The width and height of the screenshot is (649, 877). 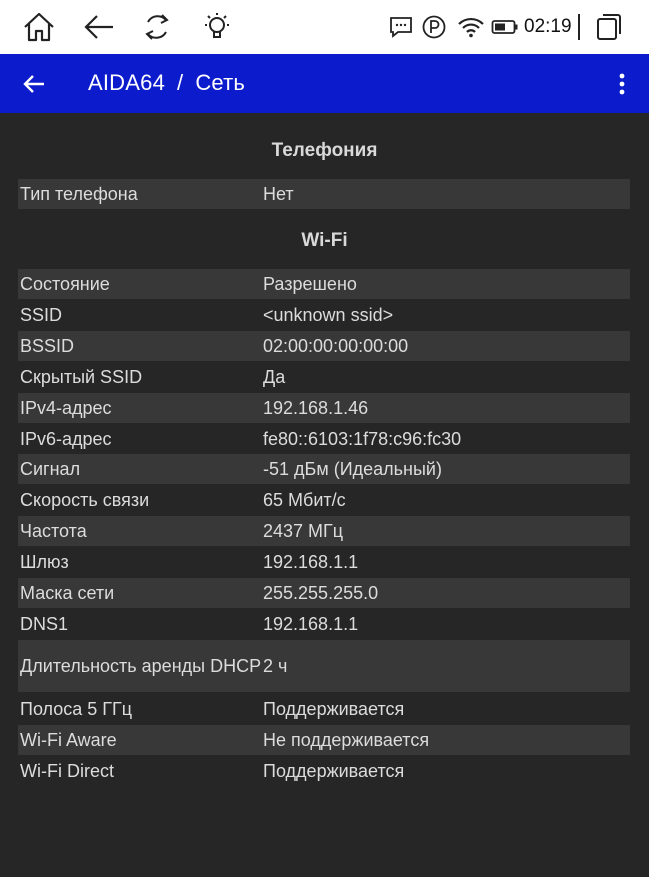 What do you see at coordinates (53, 531) in the screenshot?
I see `row-label: Частота` at bounding box center [53, 531].